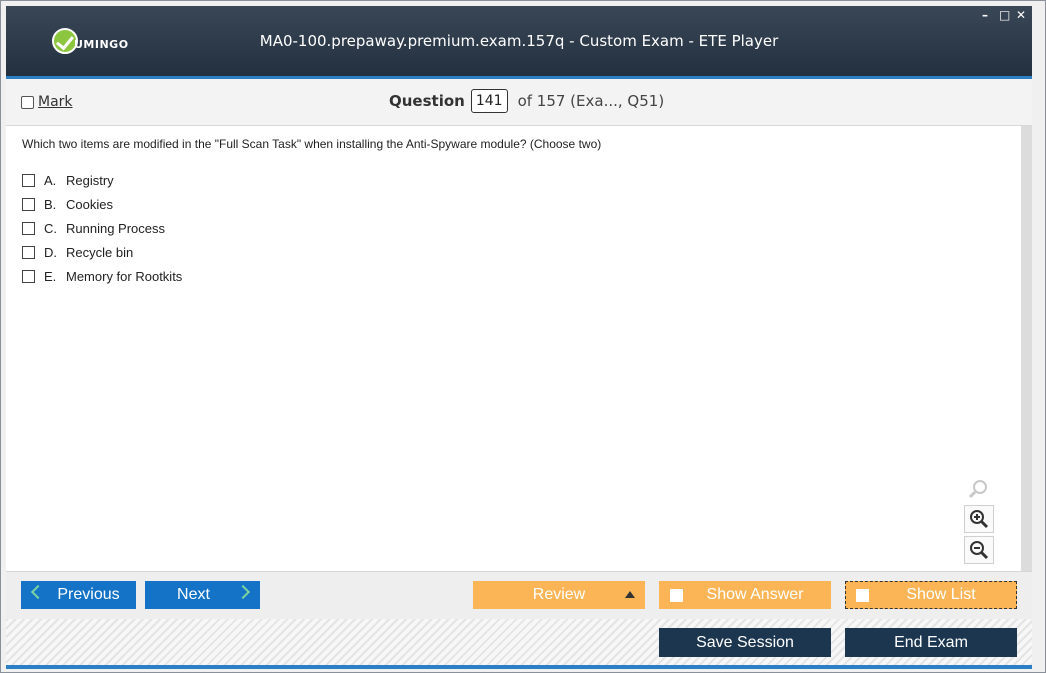 The height and width of the screenshot is (673, 1046). I want to click on option-d: D. Recycle bin, so click(102, 252).